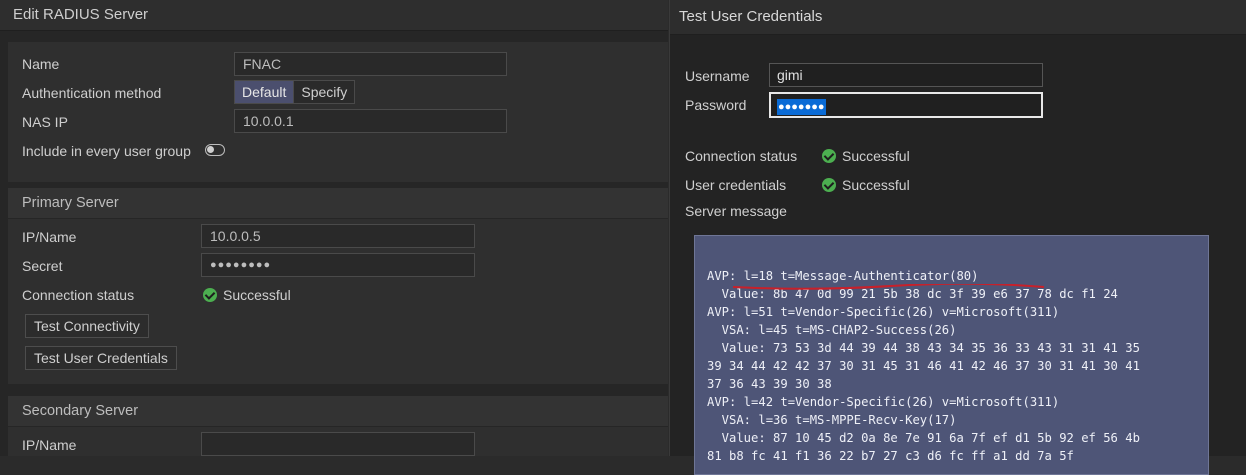 The width and height of the screenshot is (1246, 475). What do you see at coordinates (42, 266) in the screenshot?
I see `primary-secret-label: Secret` at bounding box center [42, 266].